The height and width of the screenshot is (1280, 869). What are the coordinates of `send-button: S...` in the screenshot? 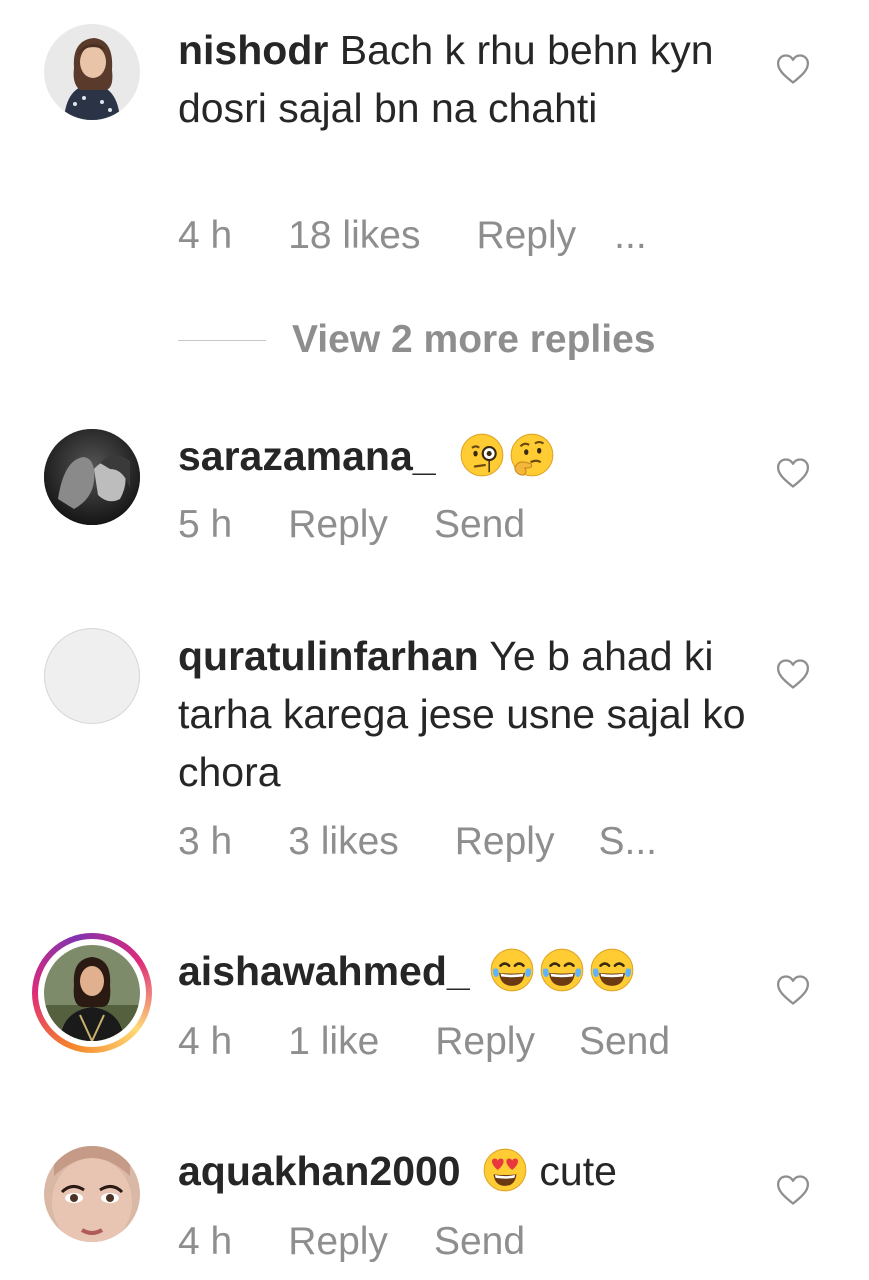 It's located at (627, 842).